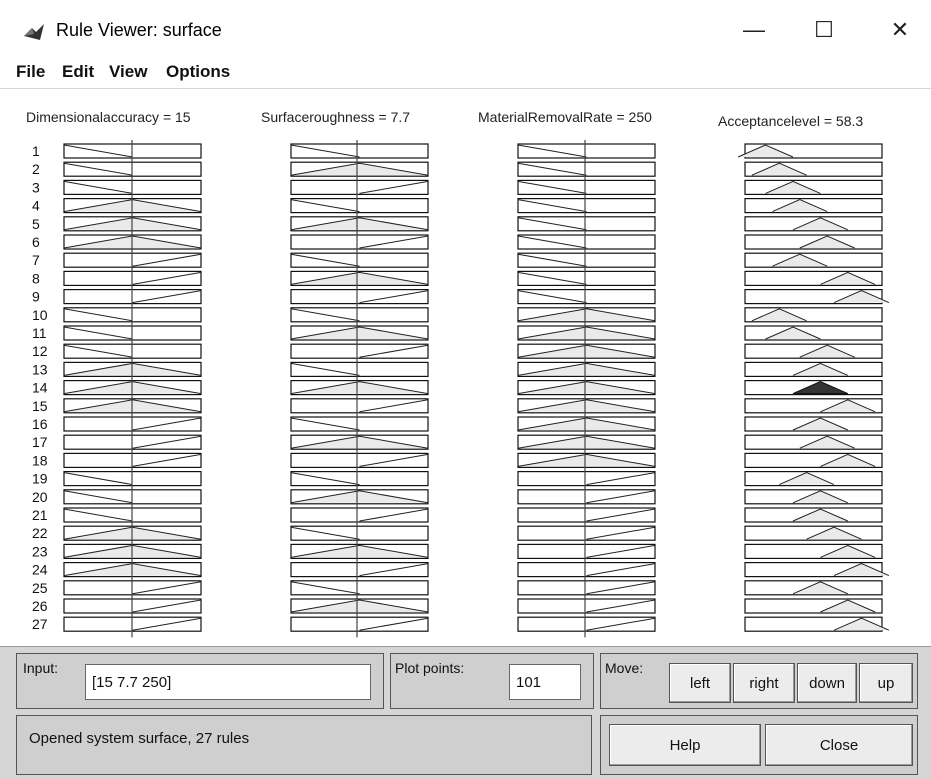 The image size is (931, 779). I want to click on plot-points-field: 101, so click(545, 682).